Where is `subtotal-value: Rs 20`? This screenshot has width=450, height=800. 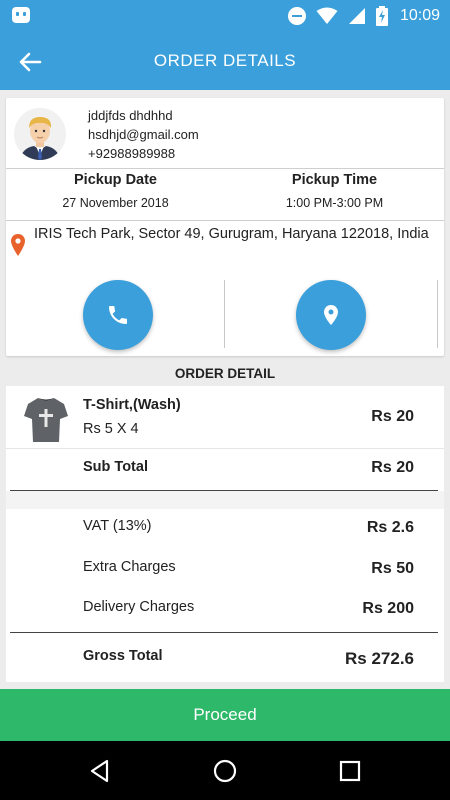 subtotal-value: Rs 20 is located at coordinates (392, 467).